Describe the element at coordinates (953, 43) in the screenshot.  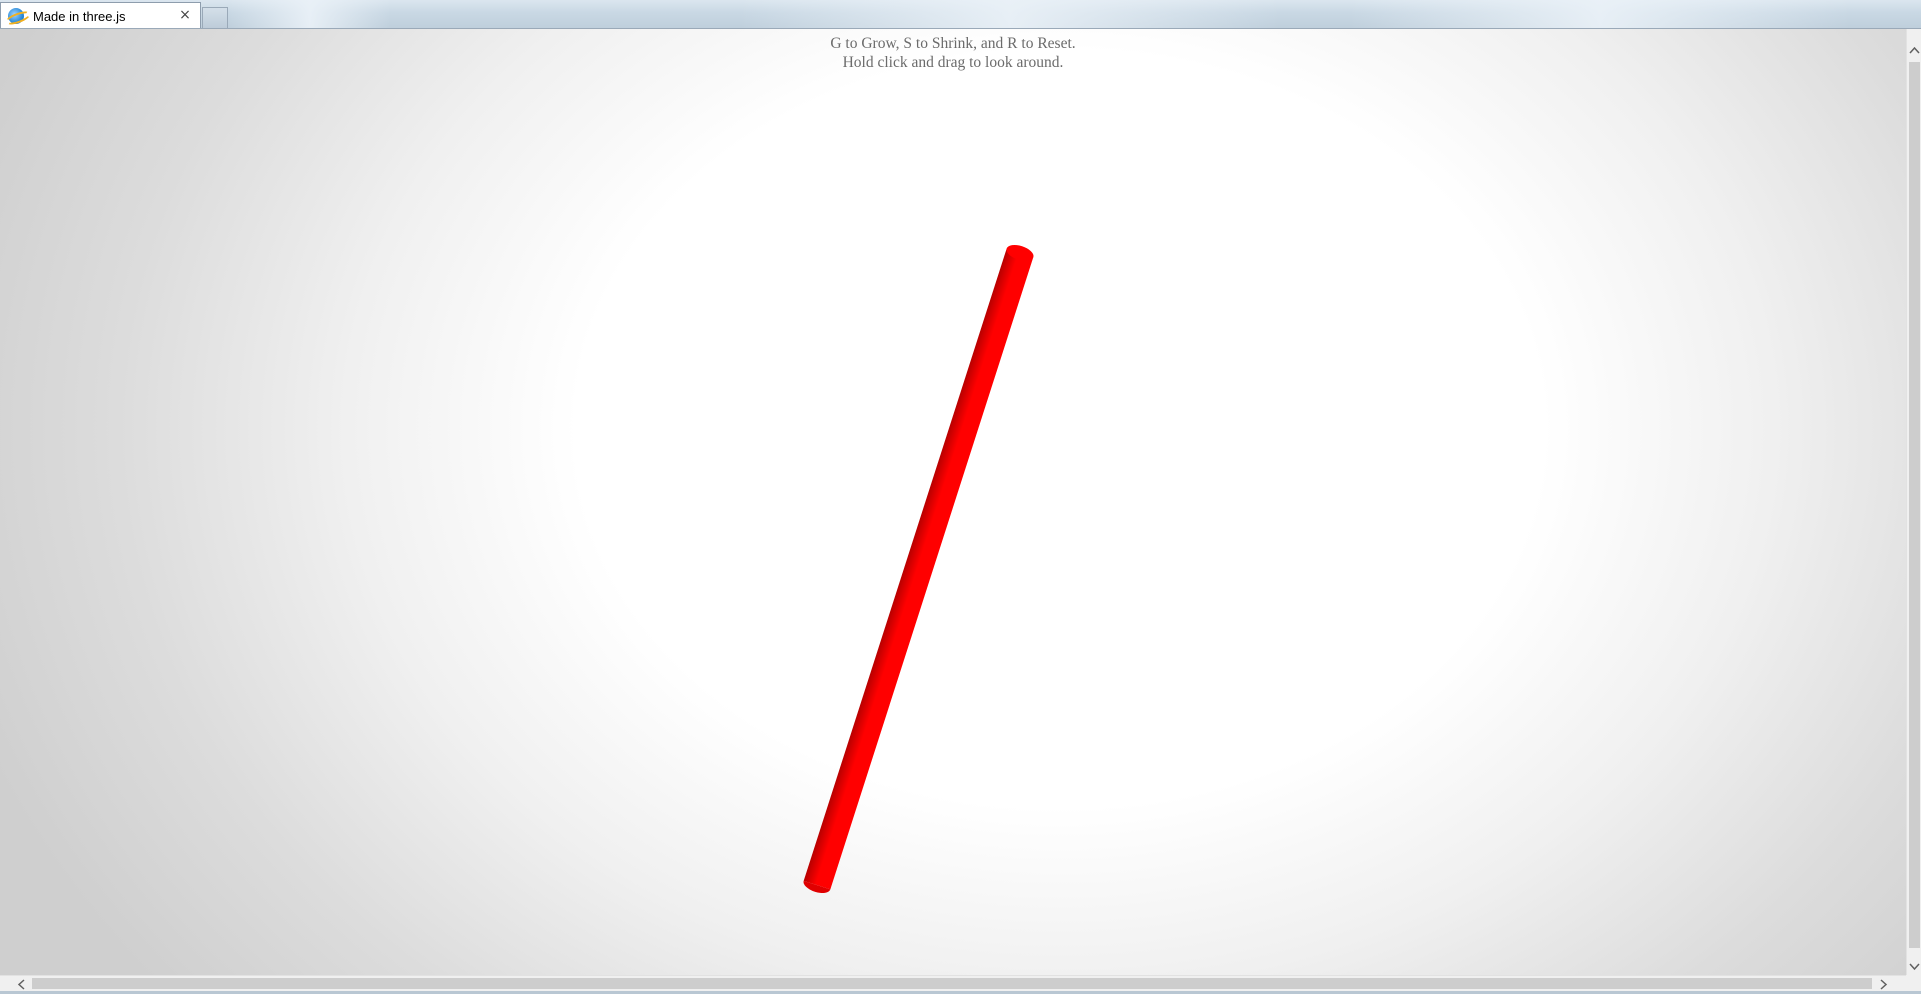
I see `instructions-line-1: G to Grow, S to Shrink, and R to Reset.` at that location.